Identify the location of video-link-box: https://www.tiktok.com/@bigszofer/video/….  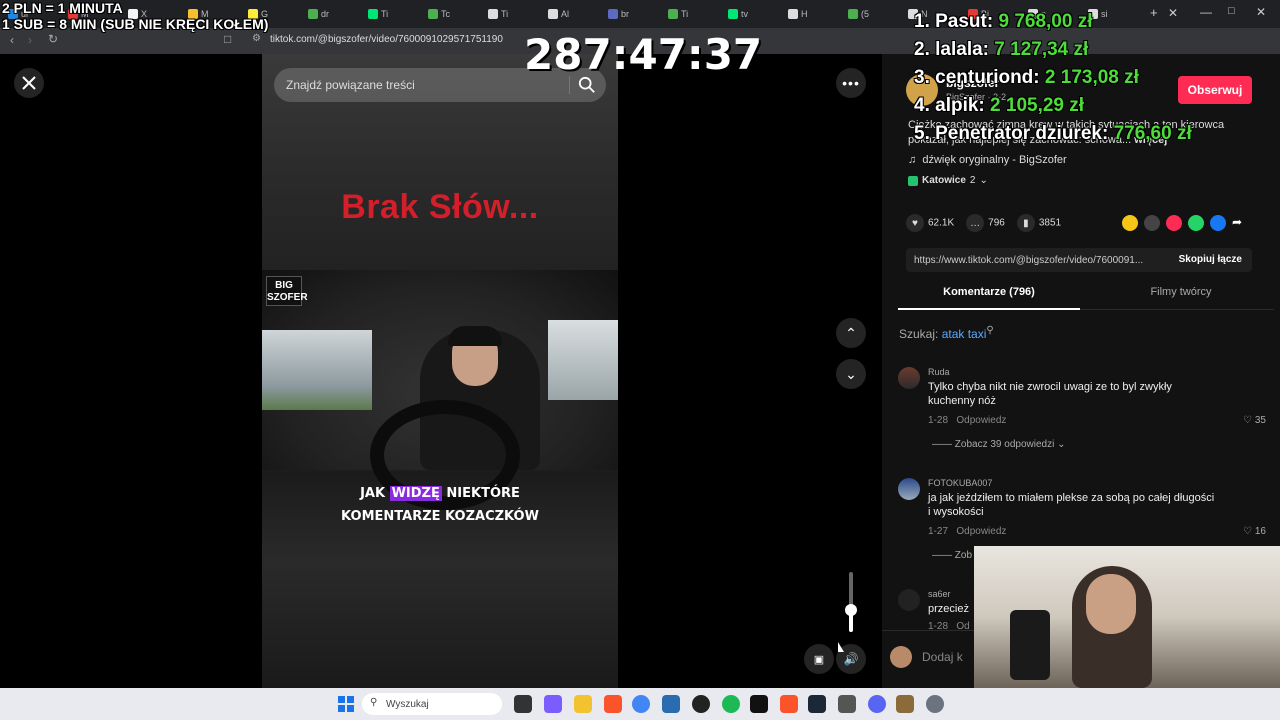
(1079, 260).